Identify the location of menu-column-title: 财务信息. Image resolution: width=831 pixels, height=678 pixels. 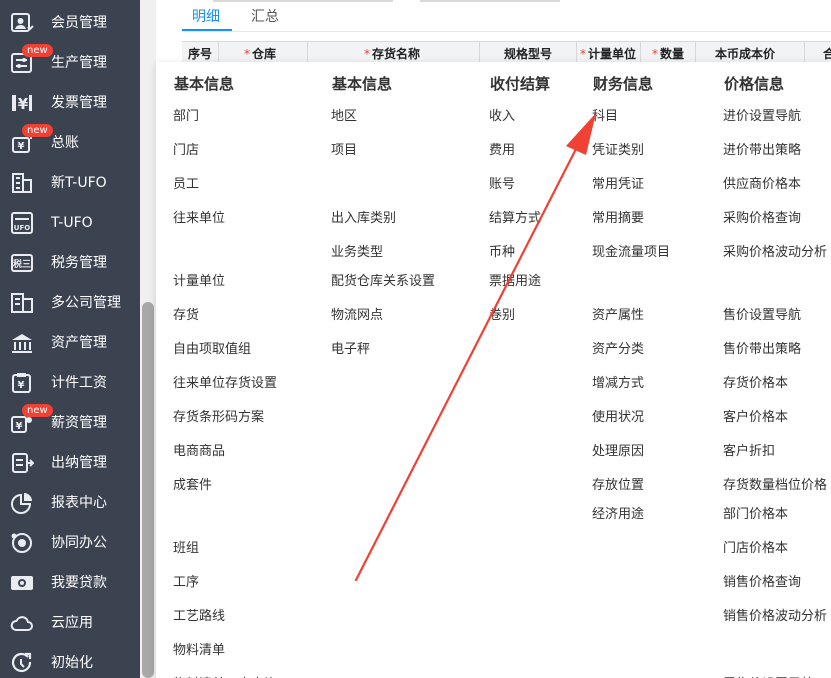
(623, 84).